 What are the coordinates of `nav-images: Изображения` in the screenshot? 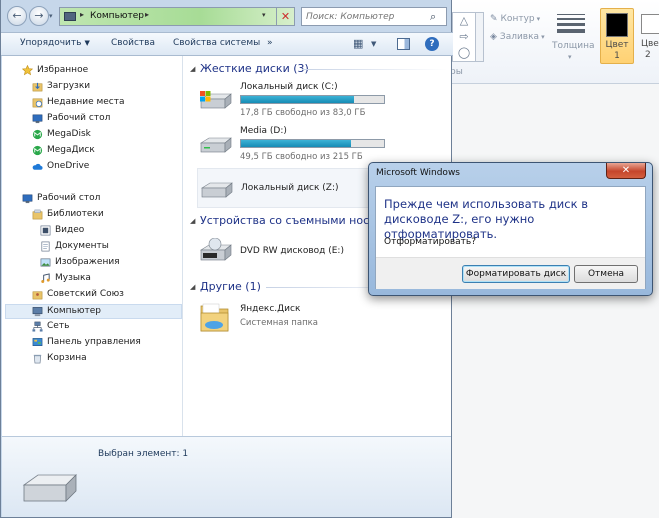 It's located at (106, 263).